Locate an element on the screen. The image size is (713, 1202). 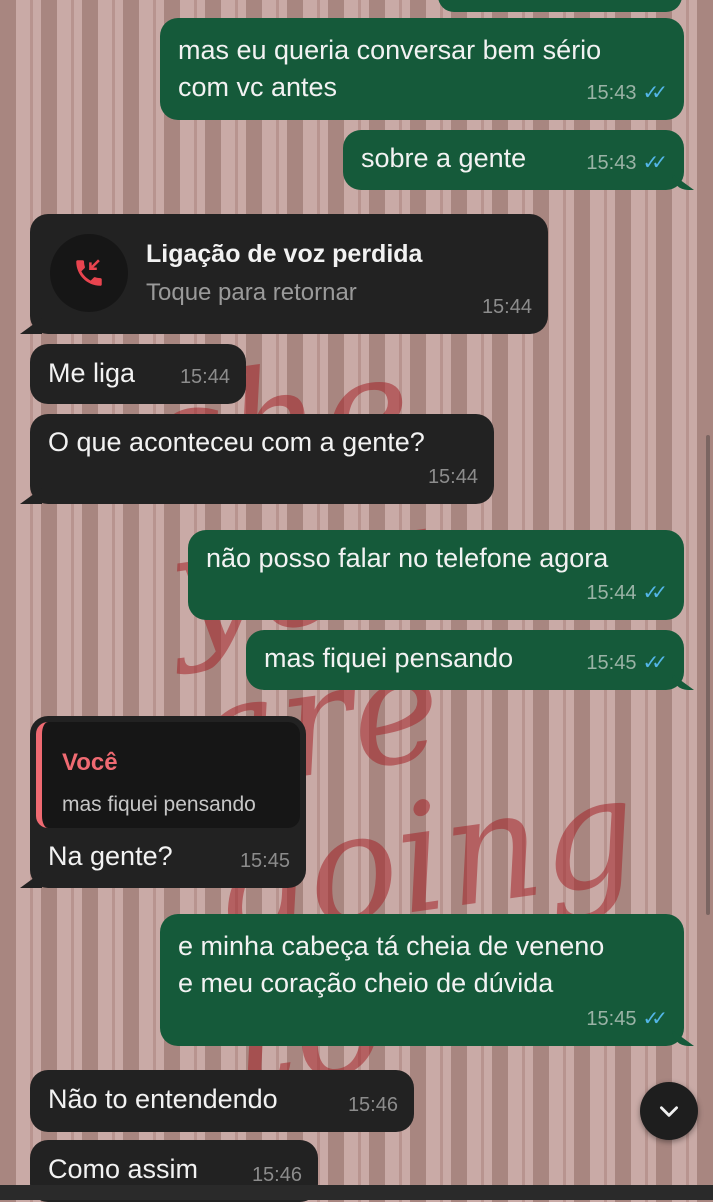
call-subtitle: Toque para retornar is located at coordinates (251, 292).